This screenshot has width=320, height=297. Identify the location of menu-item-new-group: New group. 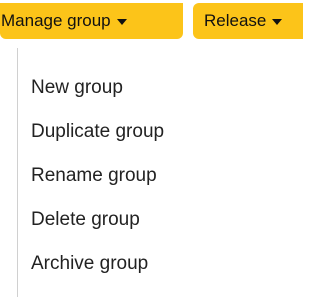
(156, 88).